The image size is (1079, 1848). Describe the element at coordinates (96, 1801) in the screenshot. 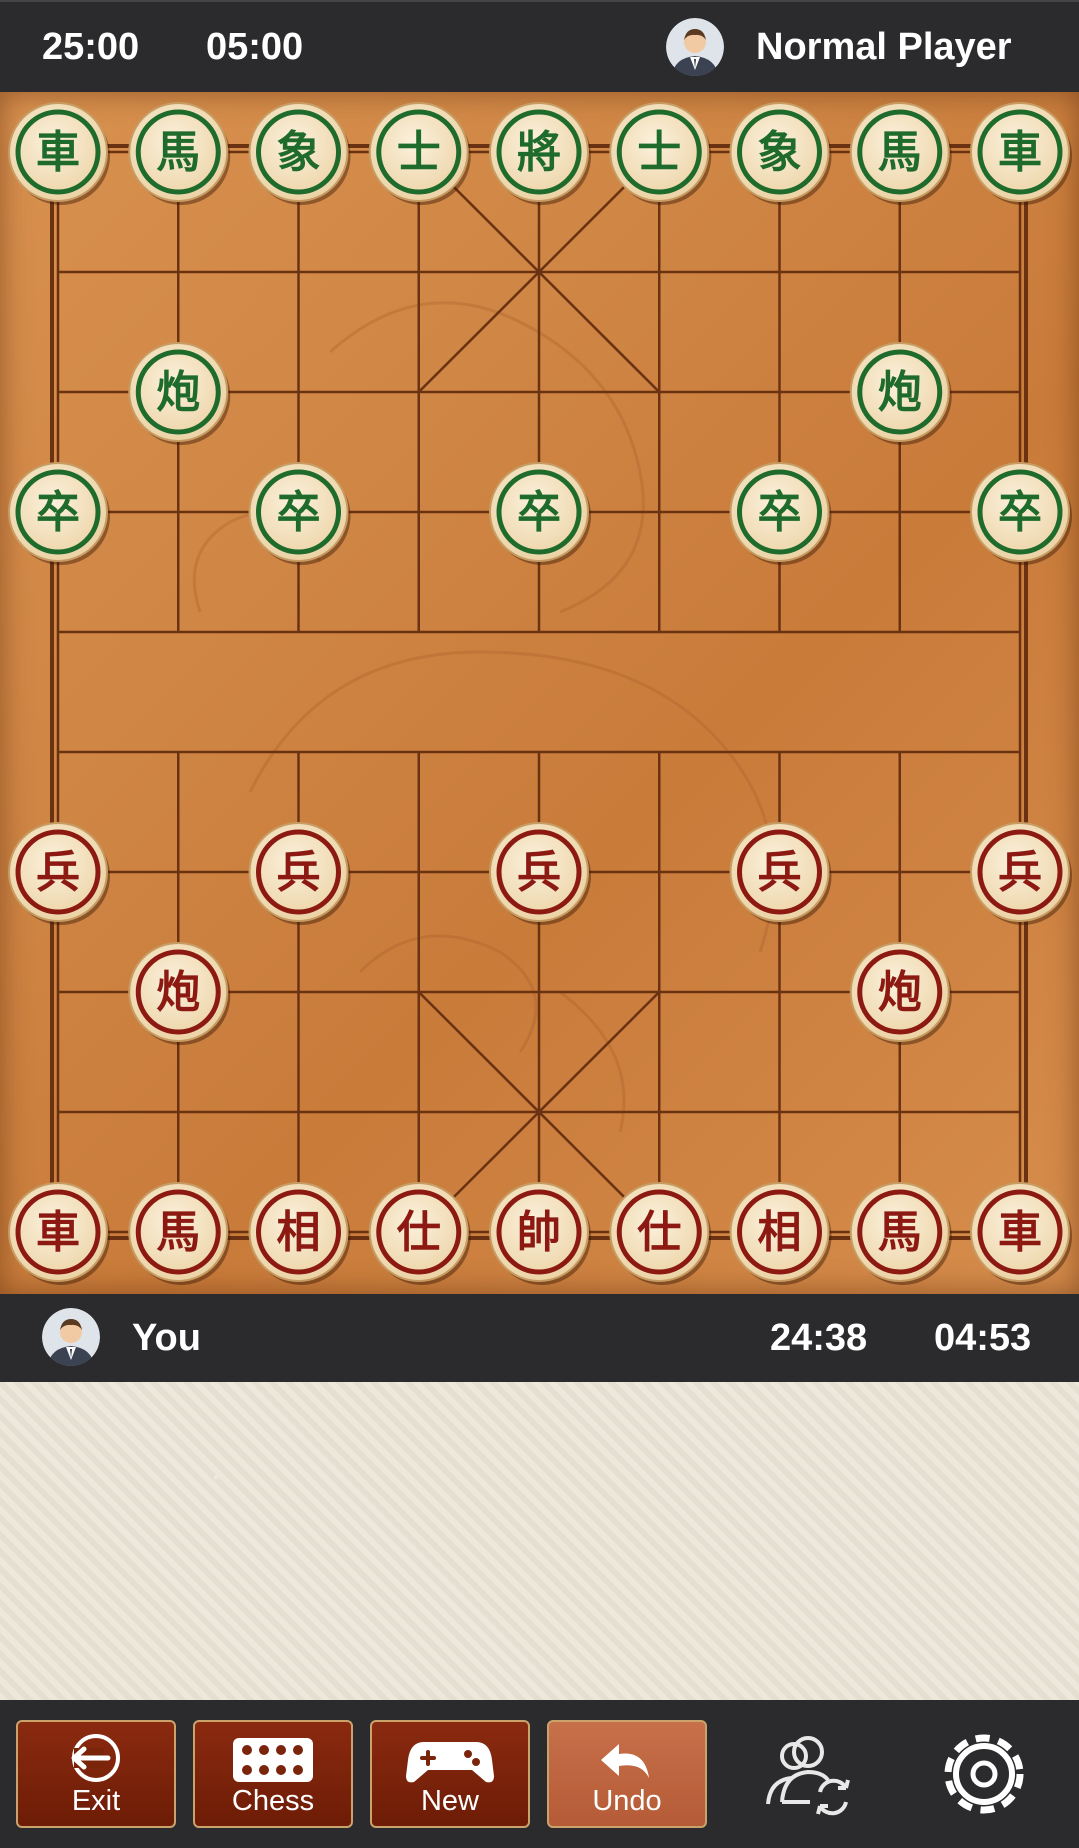

I see `exit-label: Exit` at that location.